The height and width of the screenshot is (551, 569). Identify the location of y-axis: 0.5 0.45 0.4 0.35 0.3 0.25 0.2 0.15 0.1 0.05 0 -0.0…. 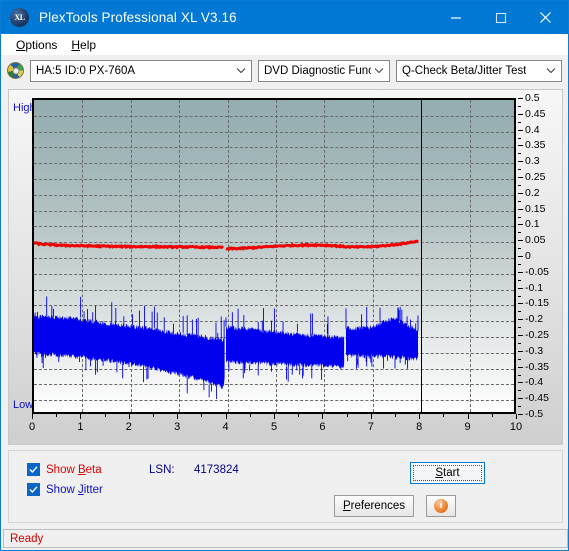
(540, 256).